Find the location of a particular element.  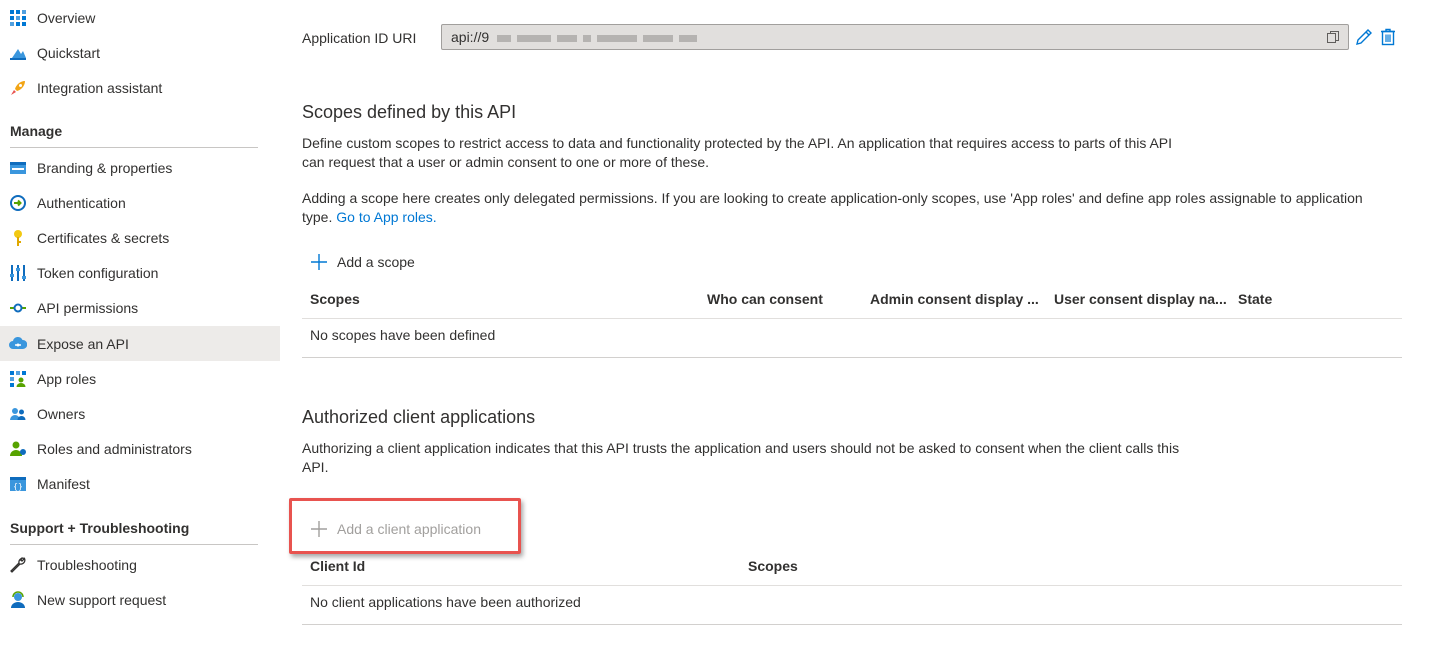

plus-icon is located at coordinates (319, 262).